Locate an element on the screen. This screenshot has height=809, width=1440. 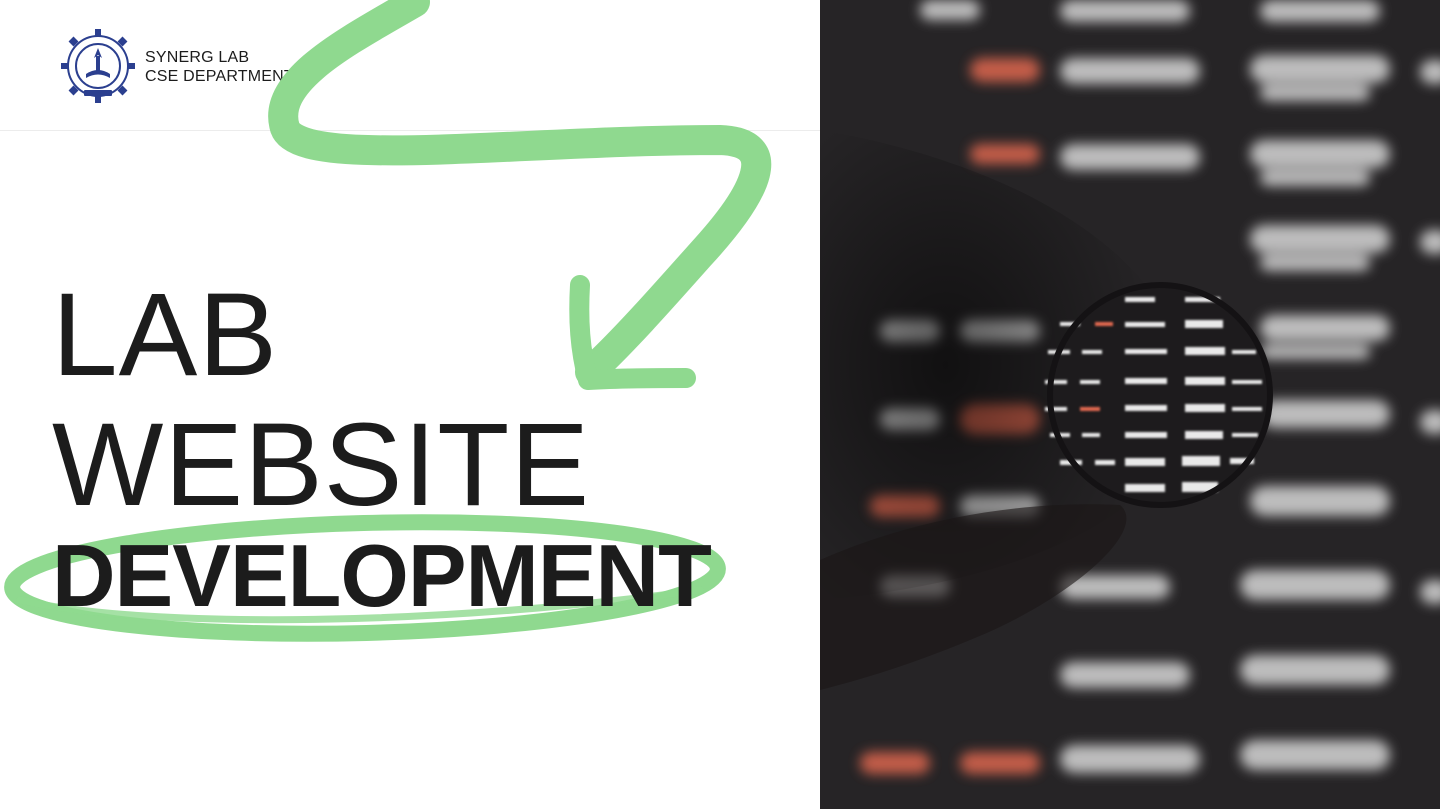
title-line-development: DEVELOPMENT is located at coordinates (382, 575).